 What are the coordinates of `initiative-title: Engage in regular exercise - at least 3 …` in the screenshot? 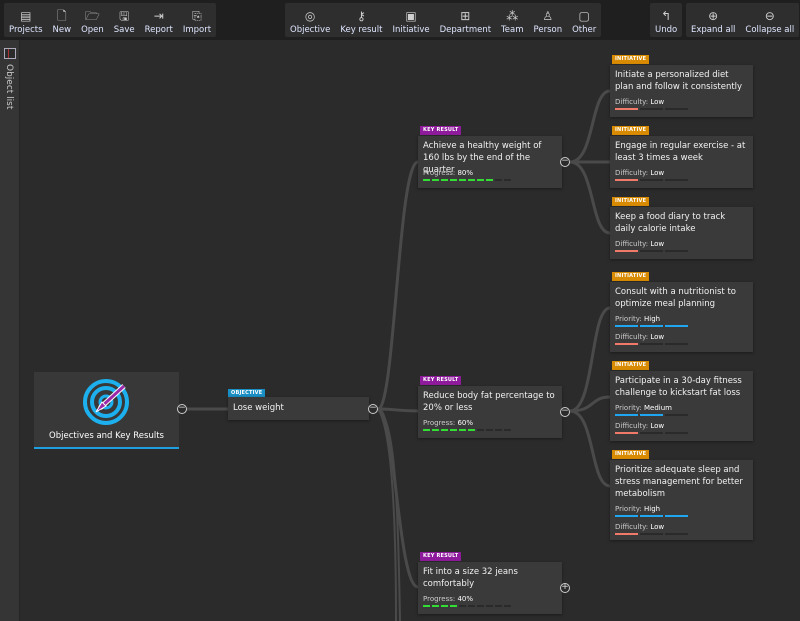 It's located at (680, 152).